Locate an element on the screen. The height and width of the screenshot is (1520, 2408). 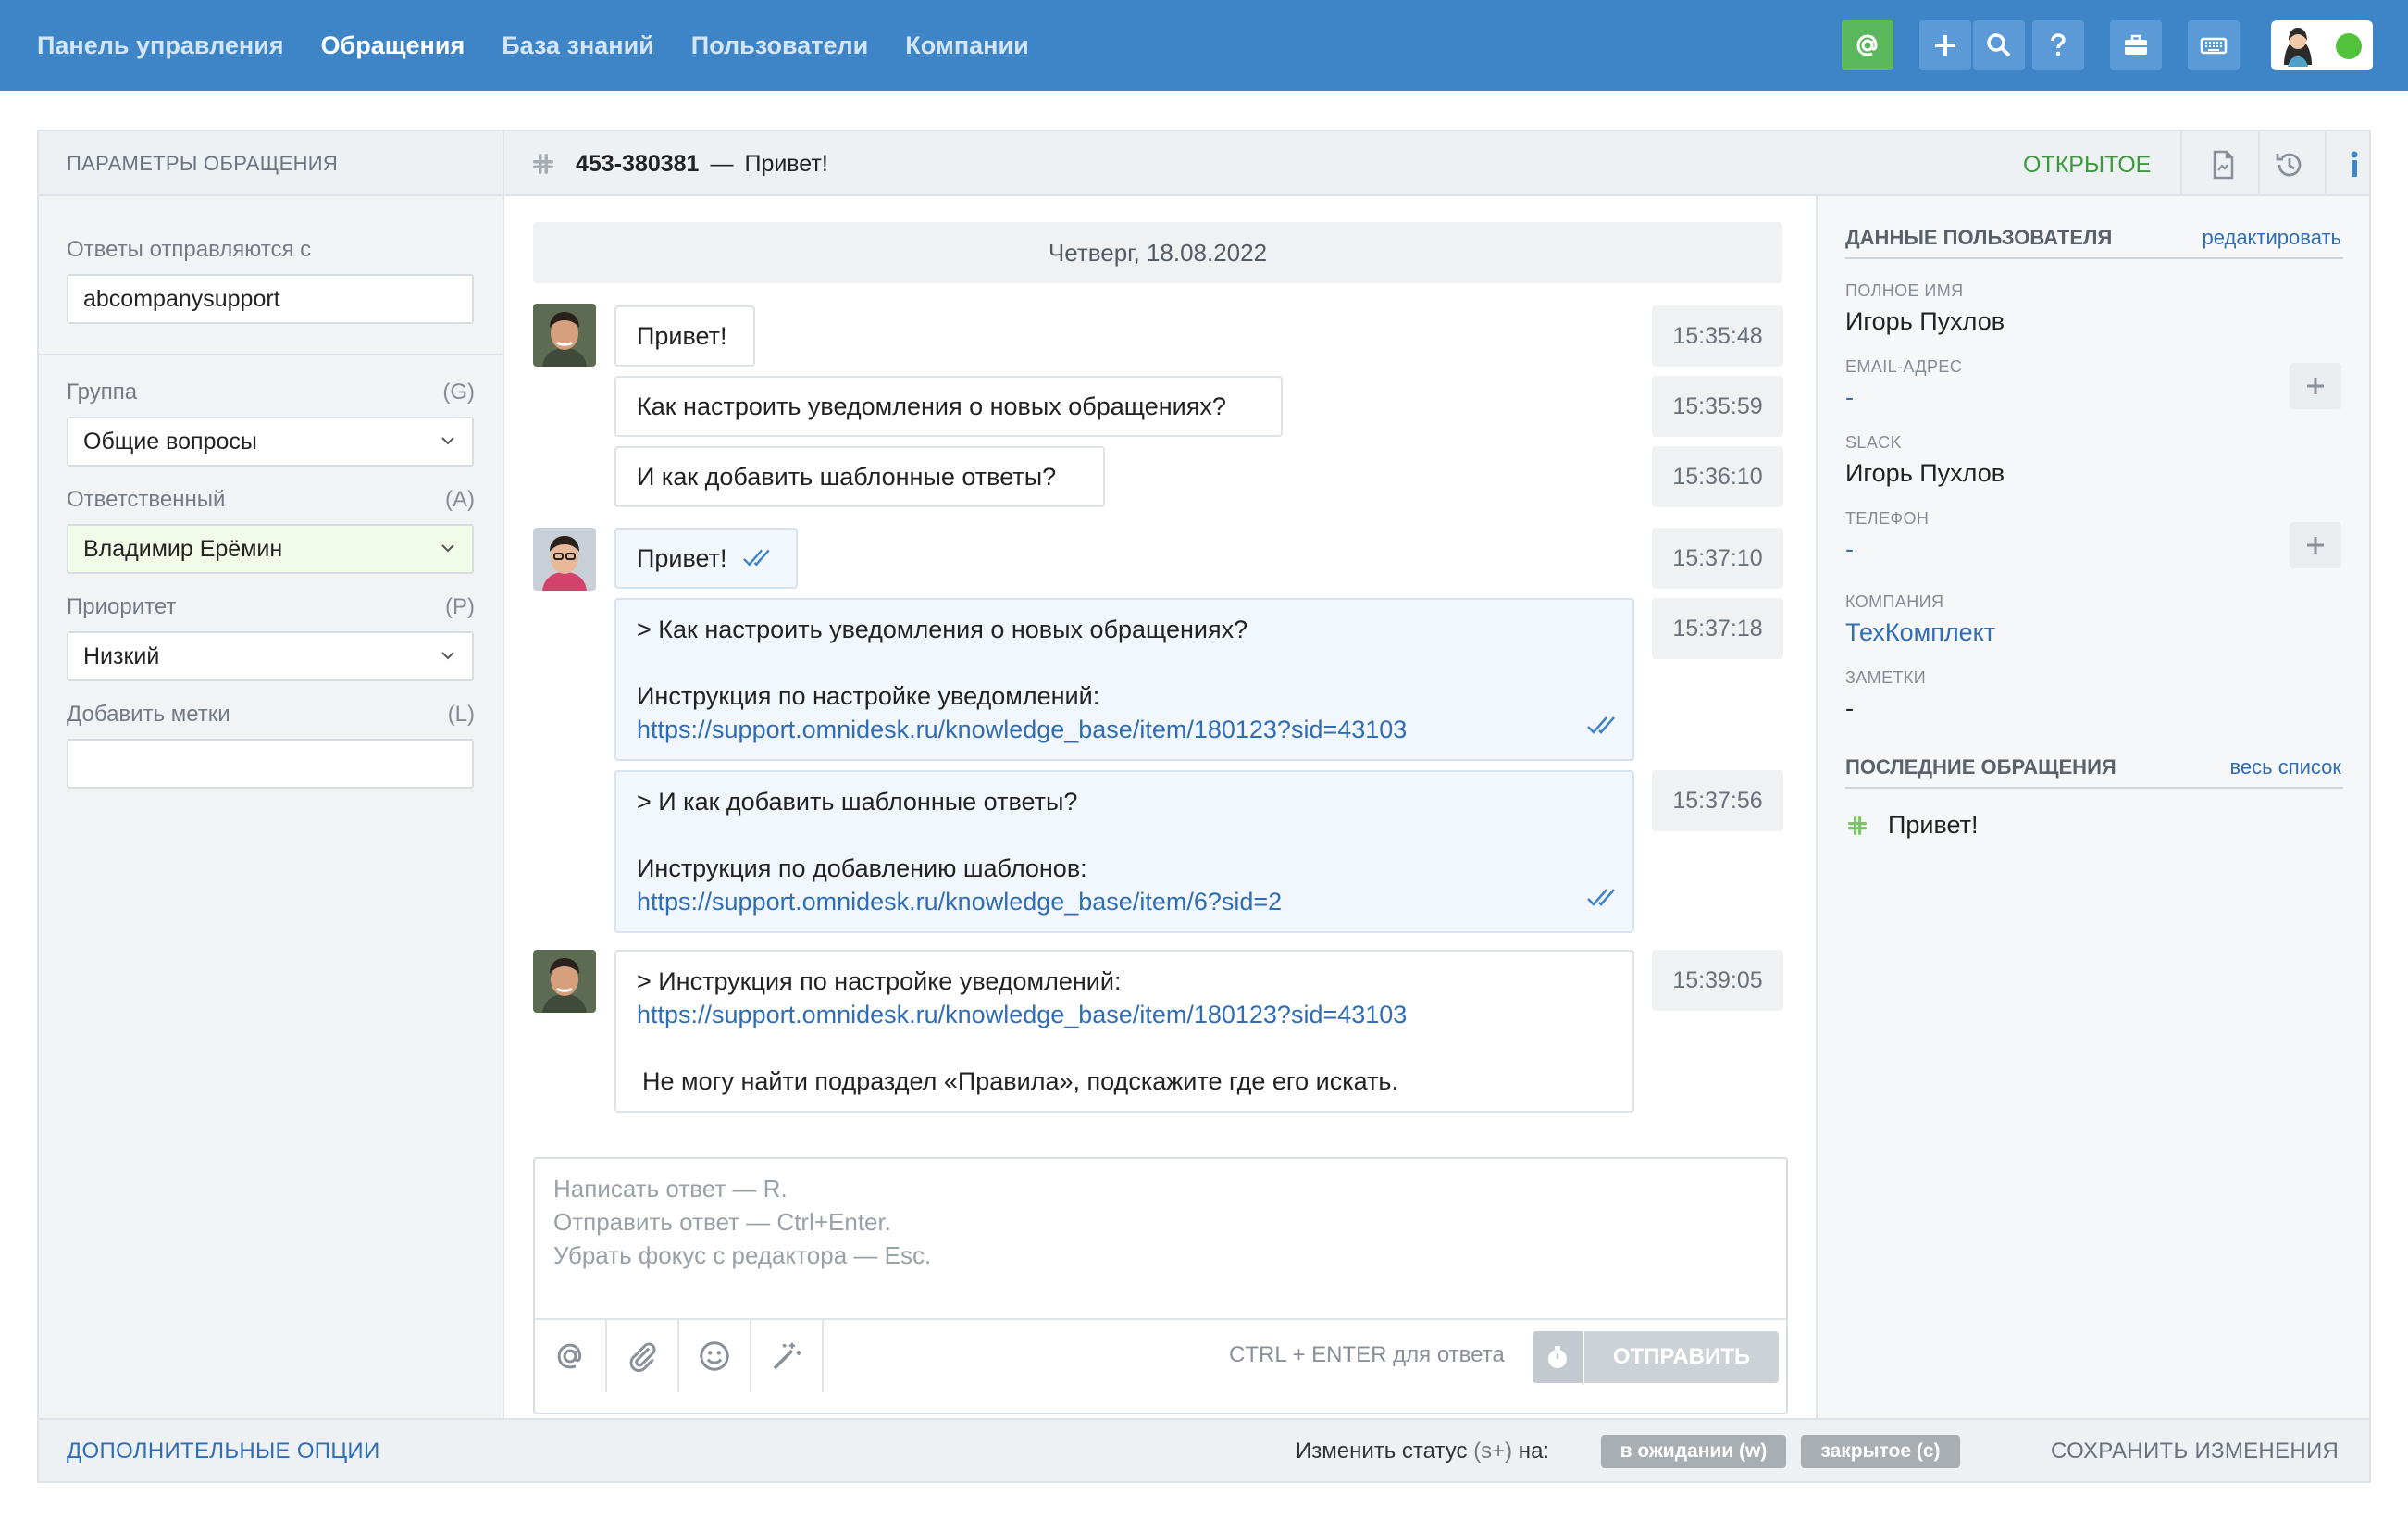
emoji-button is located at coordinates (715, 1356).